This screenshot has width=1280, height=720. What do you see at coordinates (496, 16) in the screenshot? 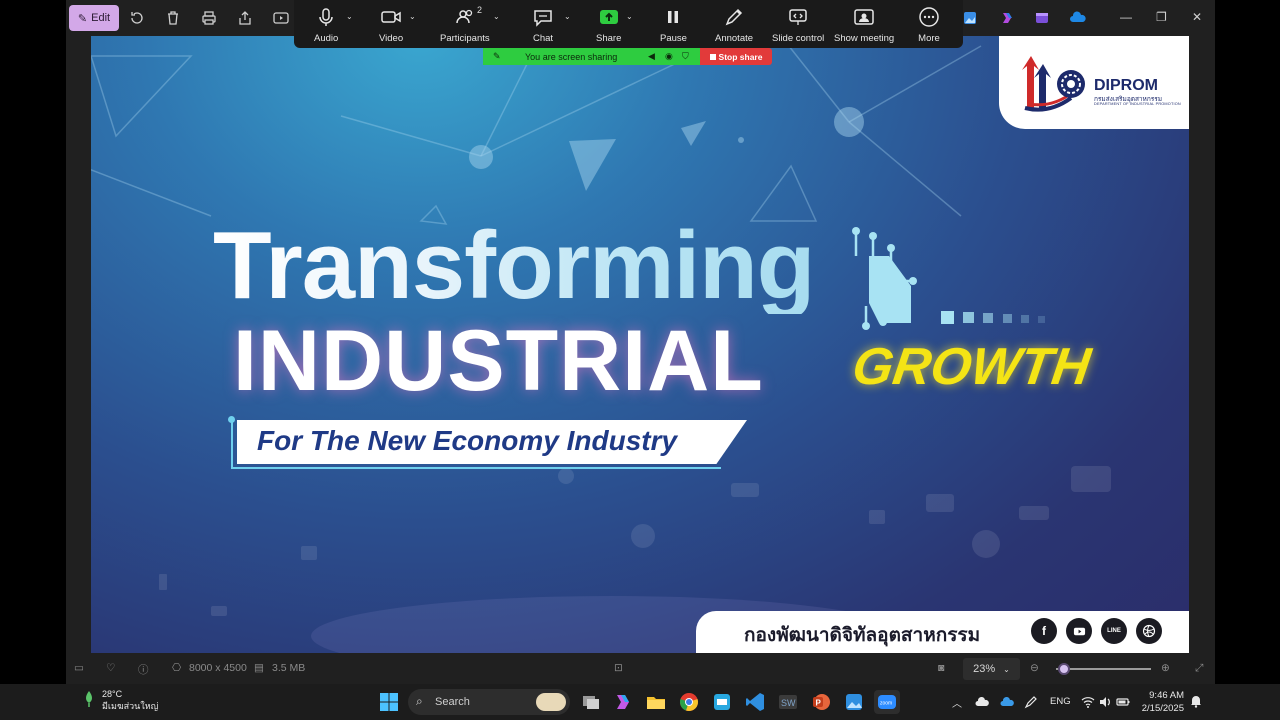
I see `participants-options-icon: ⌄` at bounding box center [496, 16].